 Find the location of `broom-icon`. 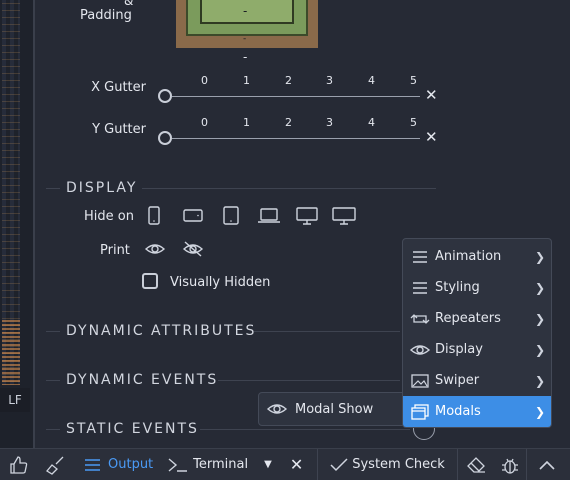

broom-icon is located at coordinates (56, 464).